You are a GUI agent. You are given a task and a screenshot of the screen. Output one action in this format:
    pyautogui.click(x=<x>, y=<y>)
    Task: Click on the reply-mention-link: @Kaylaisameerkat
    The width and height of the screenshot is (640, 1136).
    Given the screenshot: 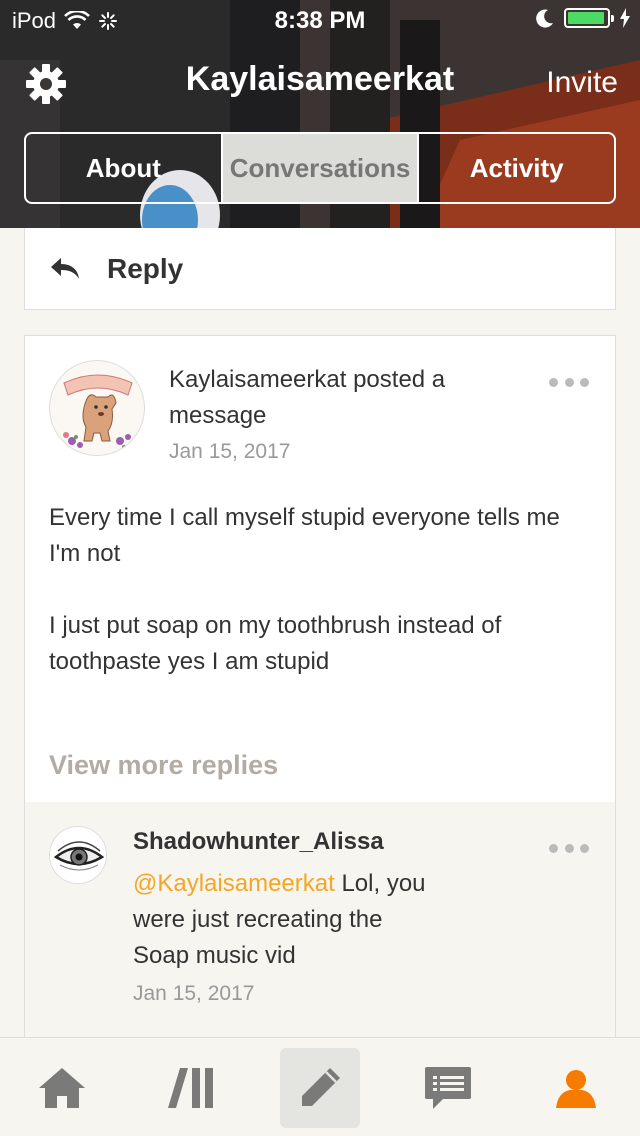 What is the action you would take?
    pyautogui.click(x=234, y=883)
    